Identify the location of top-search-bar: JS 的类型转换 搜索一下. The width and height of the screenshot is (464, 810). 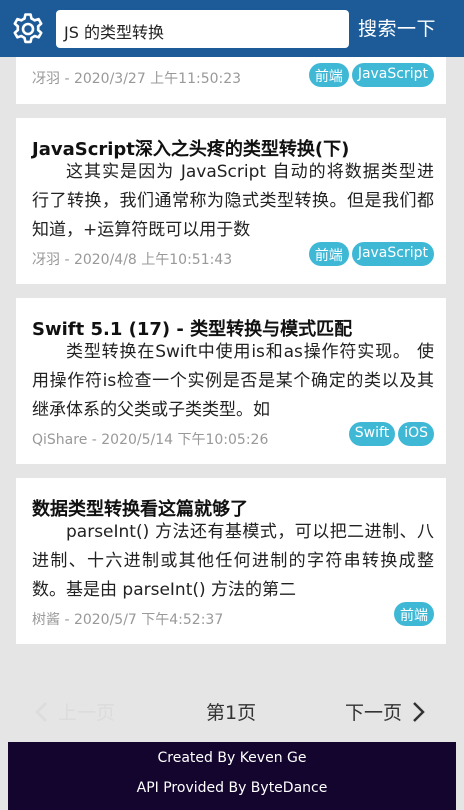
(232, 28).